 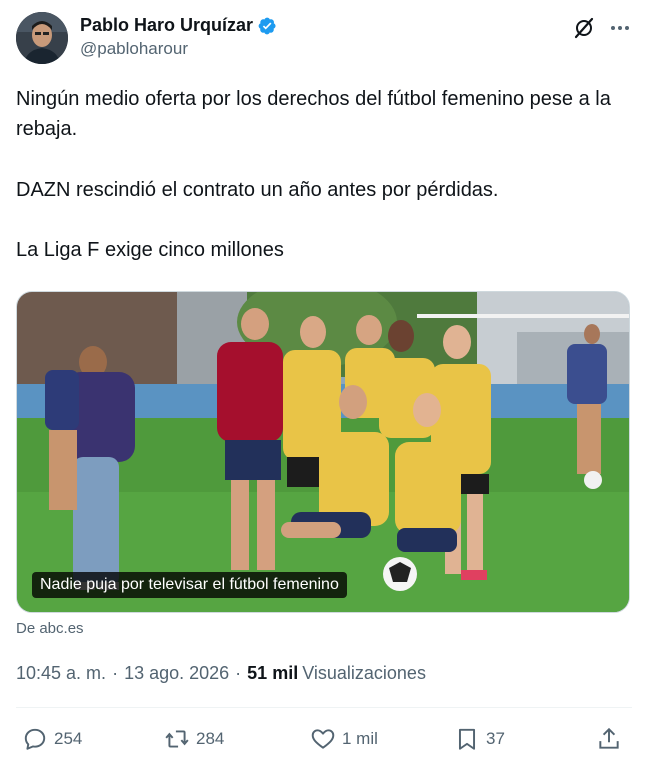 I want to click on bookmark-count: 37, so click(x=495, y=738).